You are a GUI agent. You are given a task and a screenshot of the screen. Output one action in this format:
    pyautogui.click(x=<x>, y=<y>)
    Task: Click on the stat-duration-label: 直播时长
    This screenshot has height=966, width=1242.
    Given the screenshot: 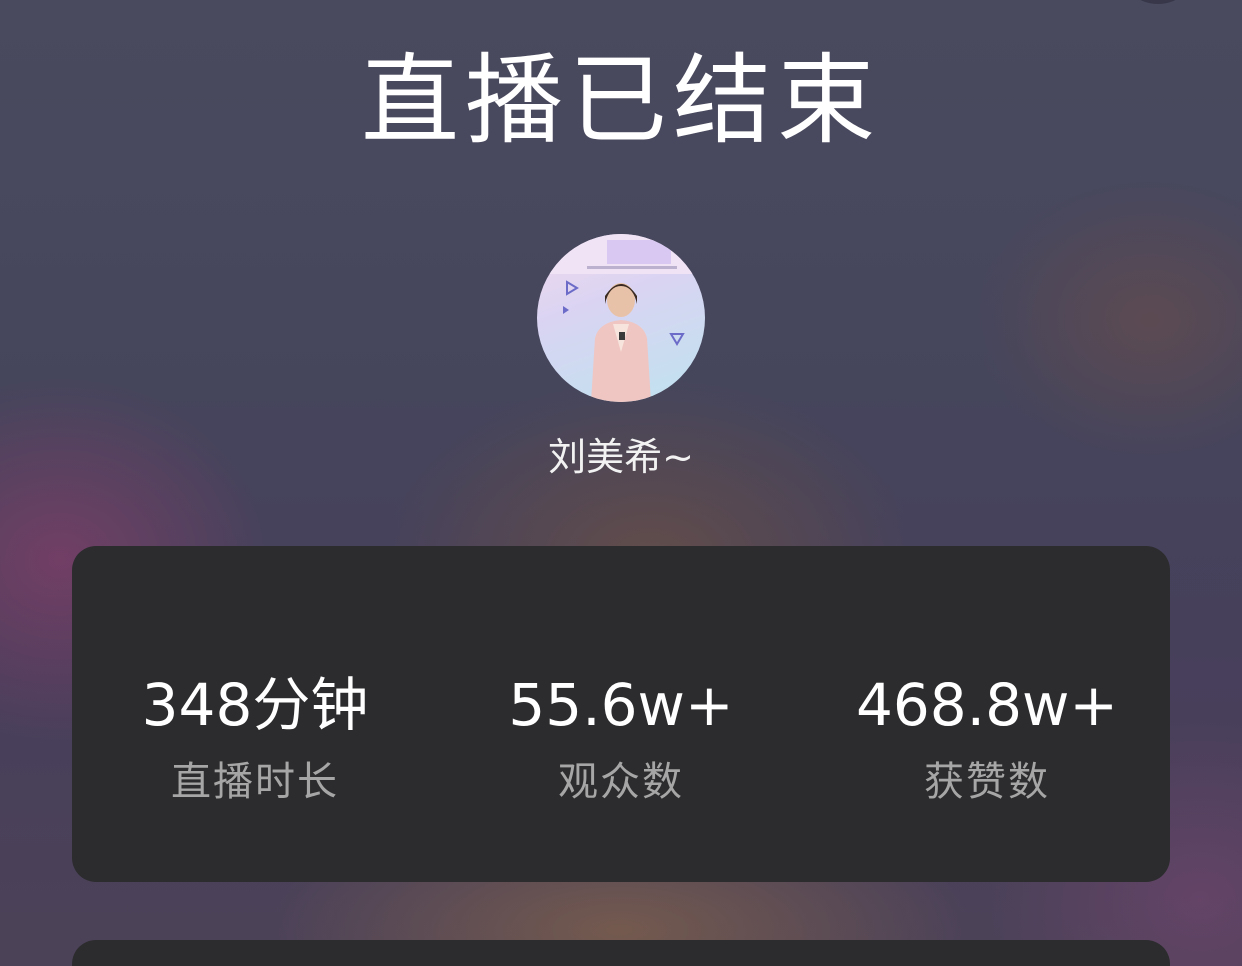 What is the action you would take?
    pyautogui.click(x=255, y=782)
    